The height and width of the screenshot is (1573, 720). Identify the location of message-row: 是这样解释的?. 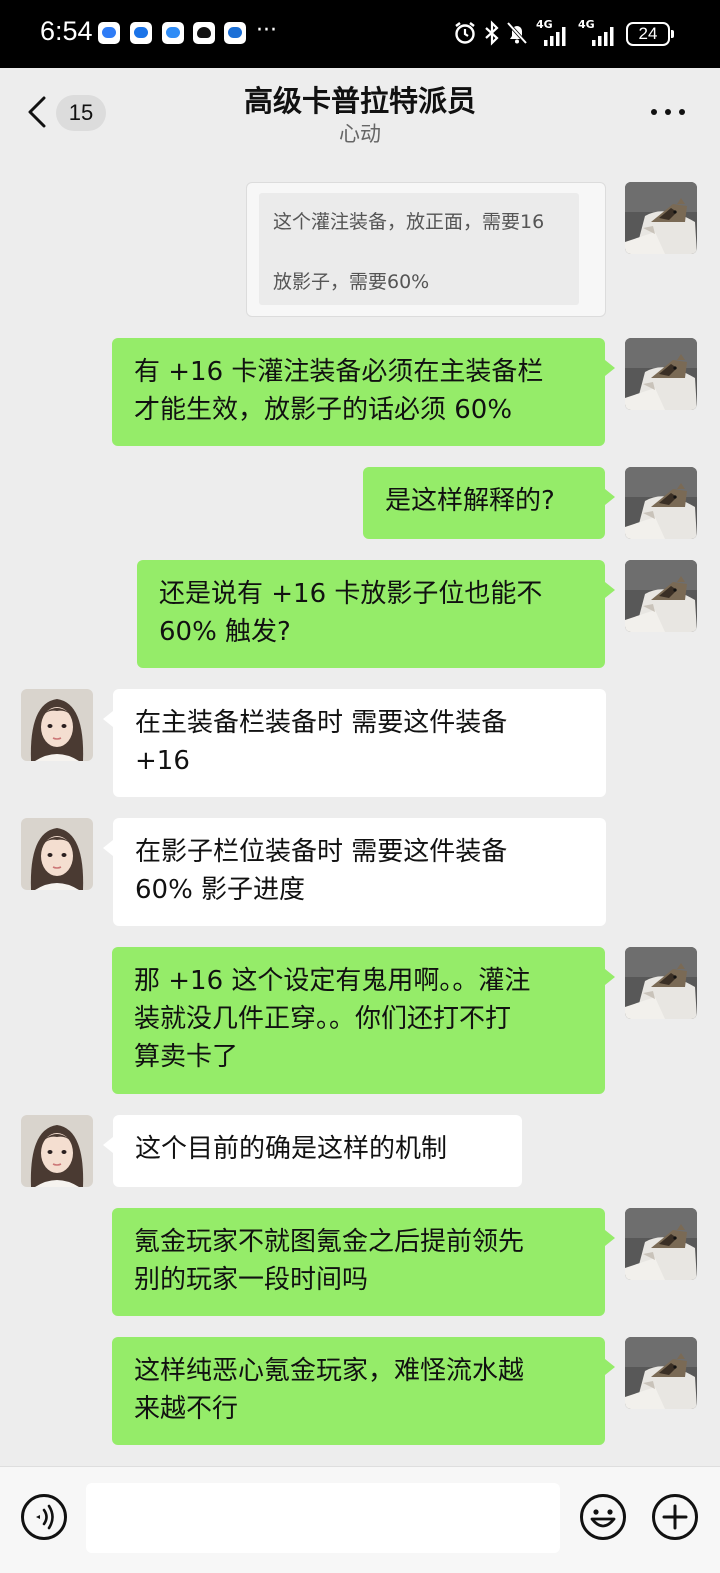
(360, 503).